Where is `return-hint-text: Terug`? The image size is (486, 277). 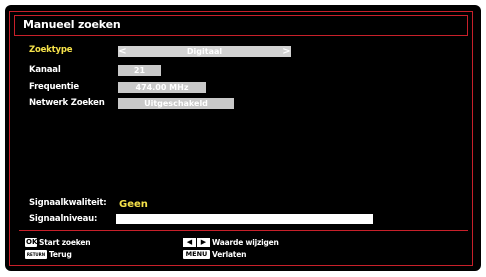 return-hint-text: Terug is located at coordinates (60, 254).